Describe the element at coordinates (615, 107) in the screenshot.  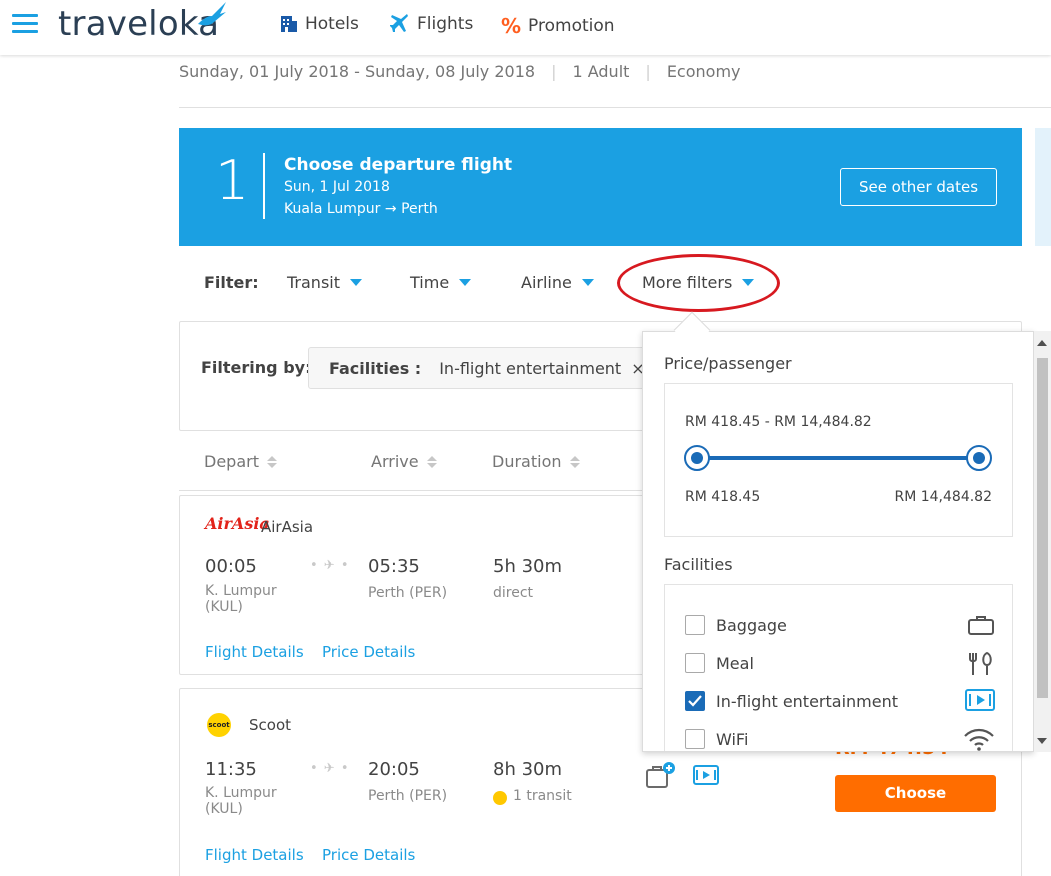
I see `summary-divider-line` at that location.